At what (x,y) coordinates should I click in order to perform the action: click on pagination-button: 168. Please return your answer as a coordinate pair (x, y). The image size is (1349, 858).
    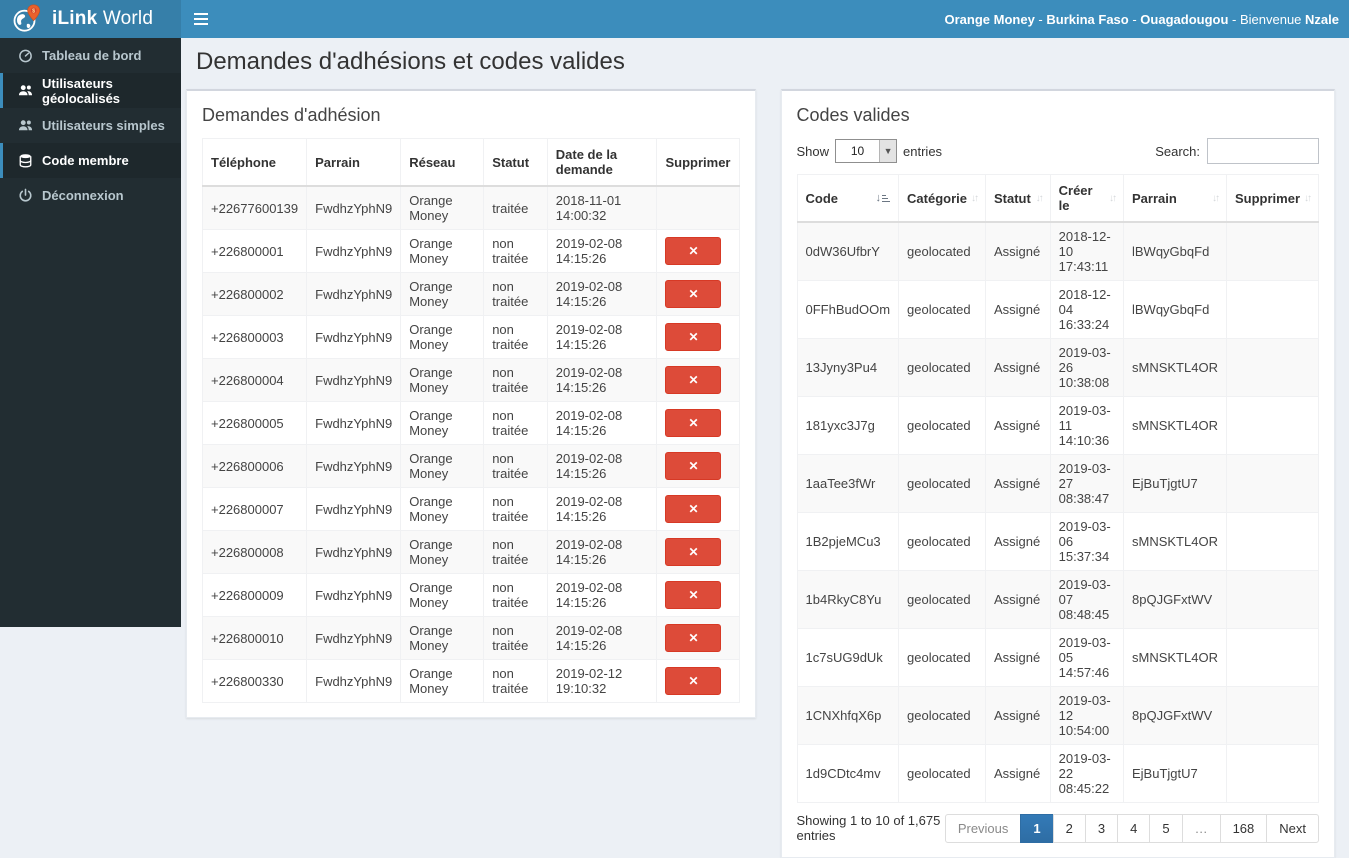
    Looking at the image, I should click on (1243, 828).